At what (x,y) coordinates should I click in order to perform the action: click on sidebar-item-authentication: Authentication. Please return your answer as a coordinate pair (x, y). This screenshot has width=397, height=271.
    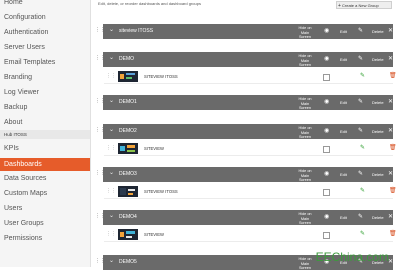
    Looking at the image, I should click on (45, 33).